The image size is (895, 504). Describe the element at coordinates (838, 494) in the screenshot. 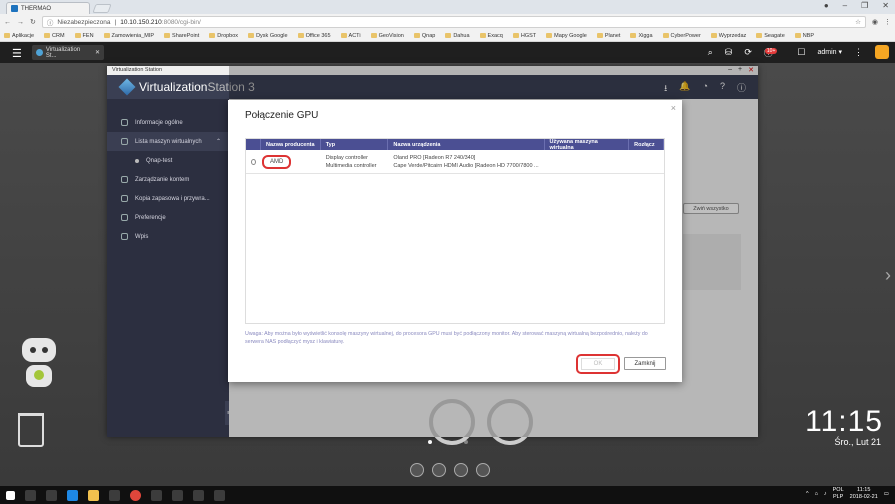

I see `tray-language: POL PLP` at that location.